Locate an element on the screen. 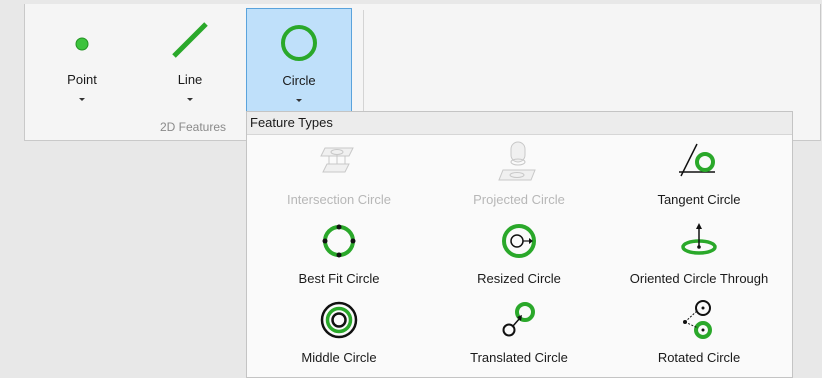 This screenshot has height=378, width=822. projected-circle-item: Projected Circle is located at coordinates (519, 175).